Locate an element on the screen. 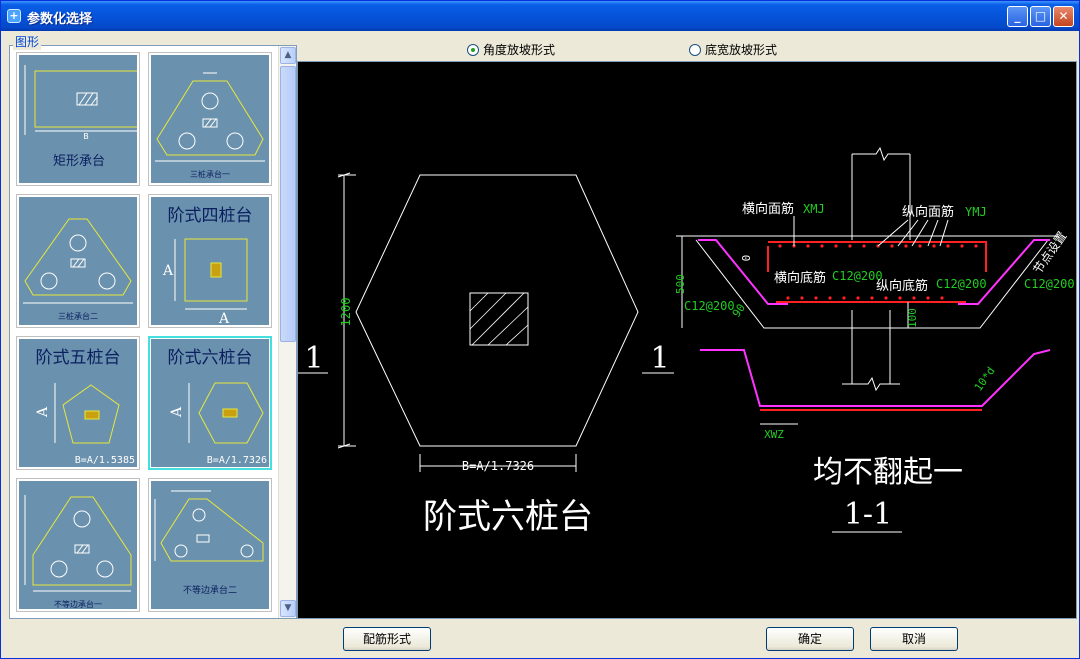  gallery-scrollbar: ▲ ▼ is located at coordinates (287, 332).